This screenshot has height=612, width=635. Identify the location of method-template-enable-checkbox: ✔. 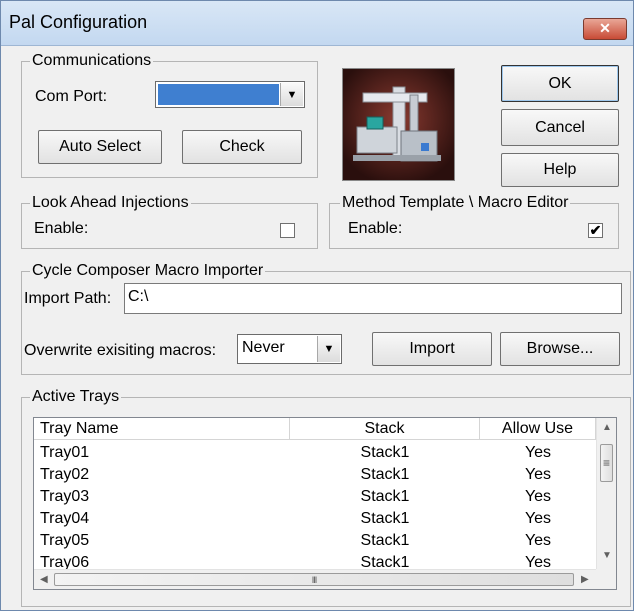
(595, 230).